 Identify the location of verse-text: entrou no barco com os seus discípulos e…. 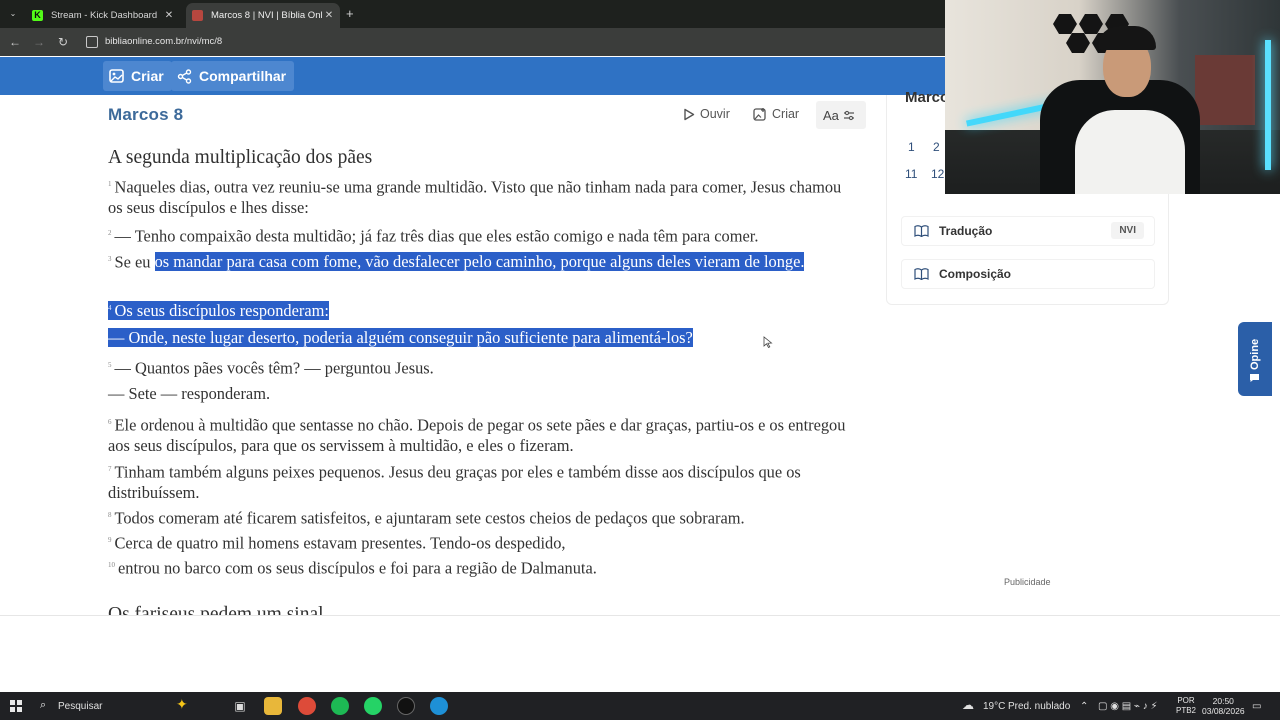
(357, 568).